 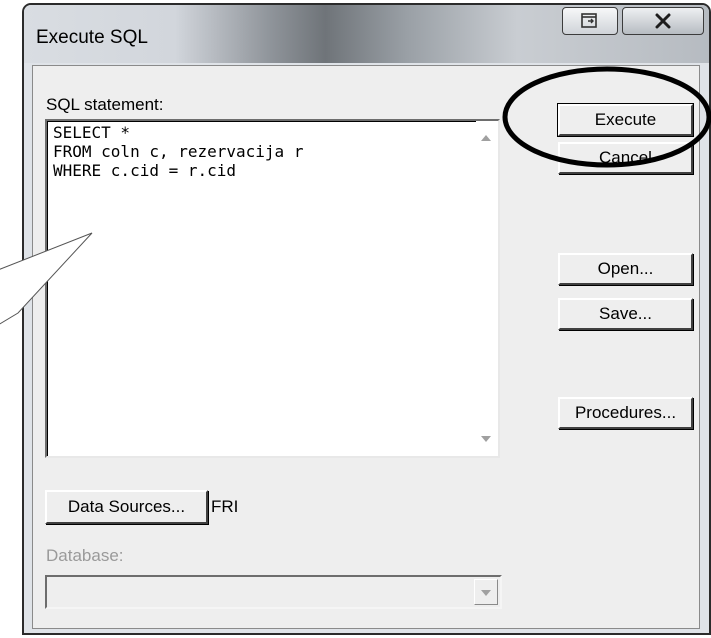 I want to click on database-combobox, so click(x=273, y=592).